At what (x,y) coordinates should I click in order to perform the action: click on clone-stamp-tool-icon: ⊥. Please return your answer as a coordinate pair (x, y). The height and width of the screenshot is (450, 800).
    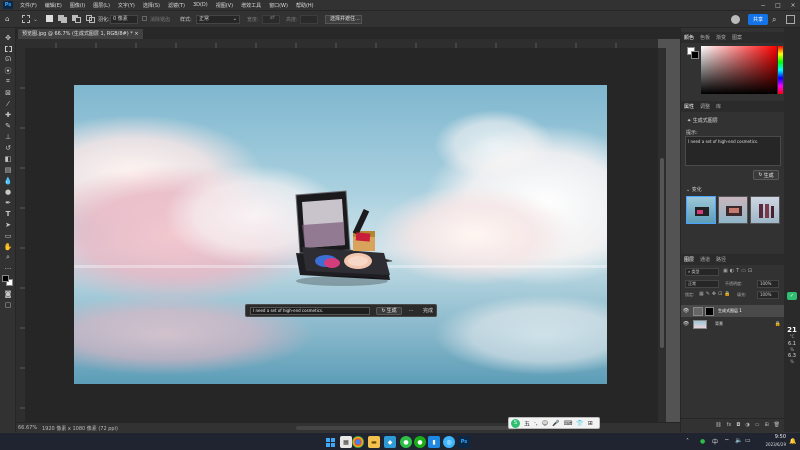
    Looking at the image, I should click on (8, 136).